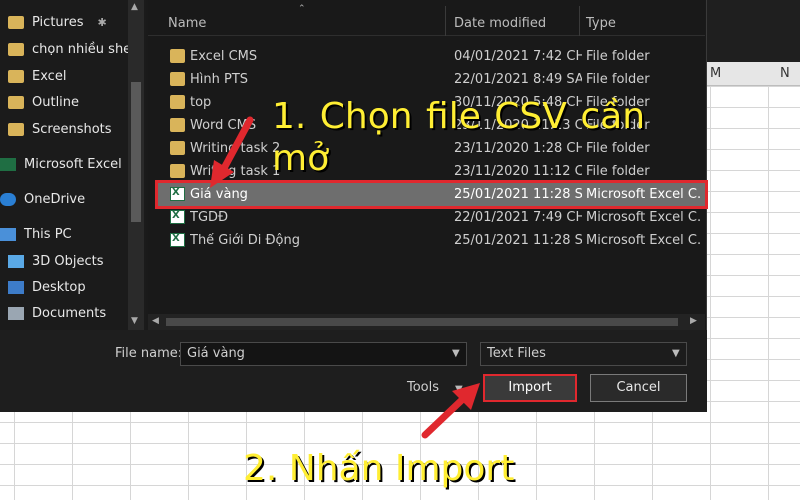  I want to click on nav-item-pictures: Pictures ✱, so click(72, 22).